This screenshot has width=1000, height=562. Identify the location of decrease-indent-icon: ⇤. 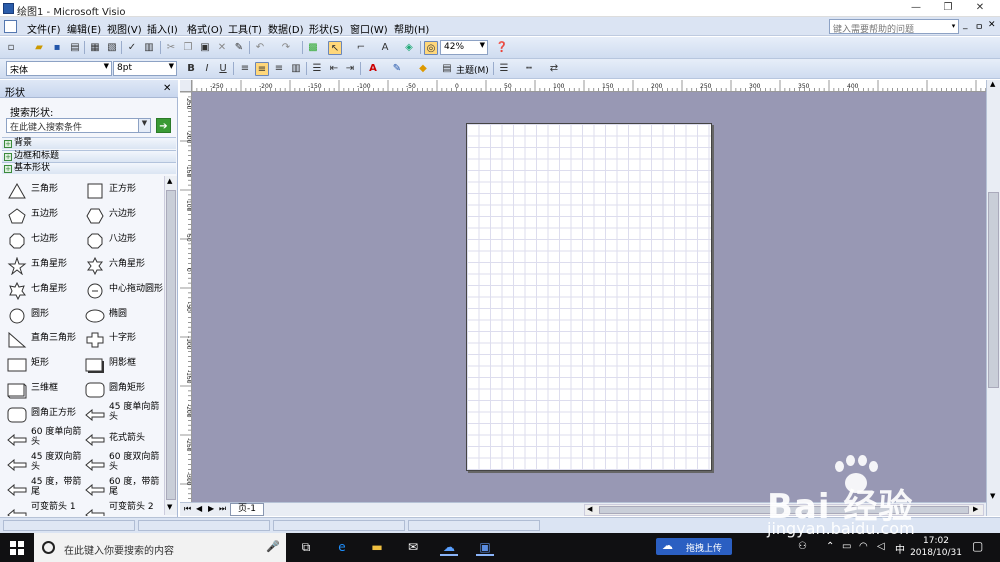
(334, 69).